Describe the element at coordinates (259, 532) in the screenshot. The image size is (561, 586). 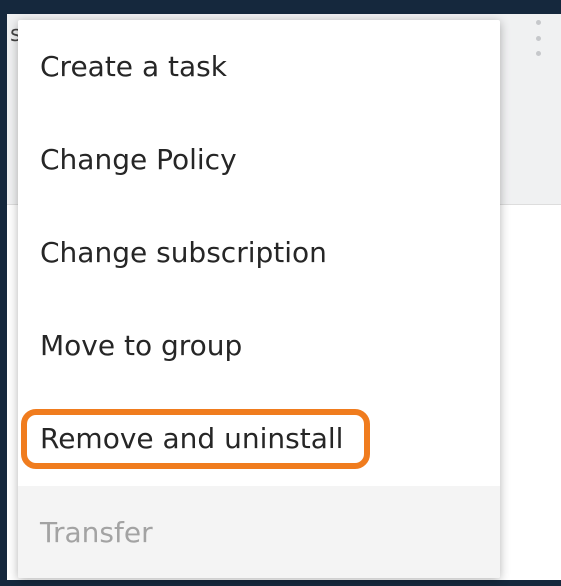
I see `menu-item-transfer: Transfer` at that location.